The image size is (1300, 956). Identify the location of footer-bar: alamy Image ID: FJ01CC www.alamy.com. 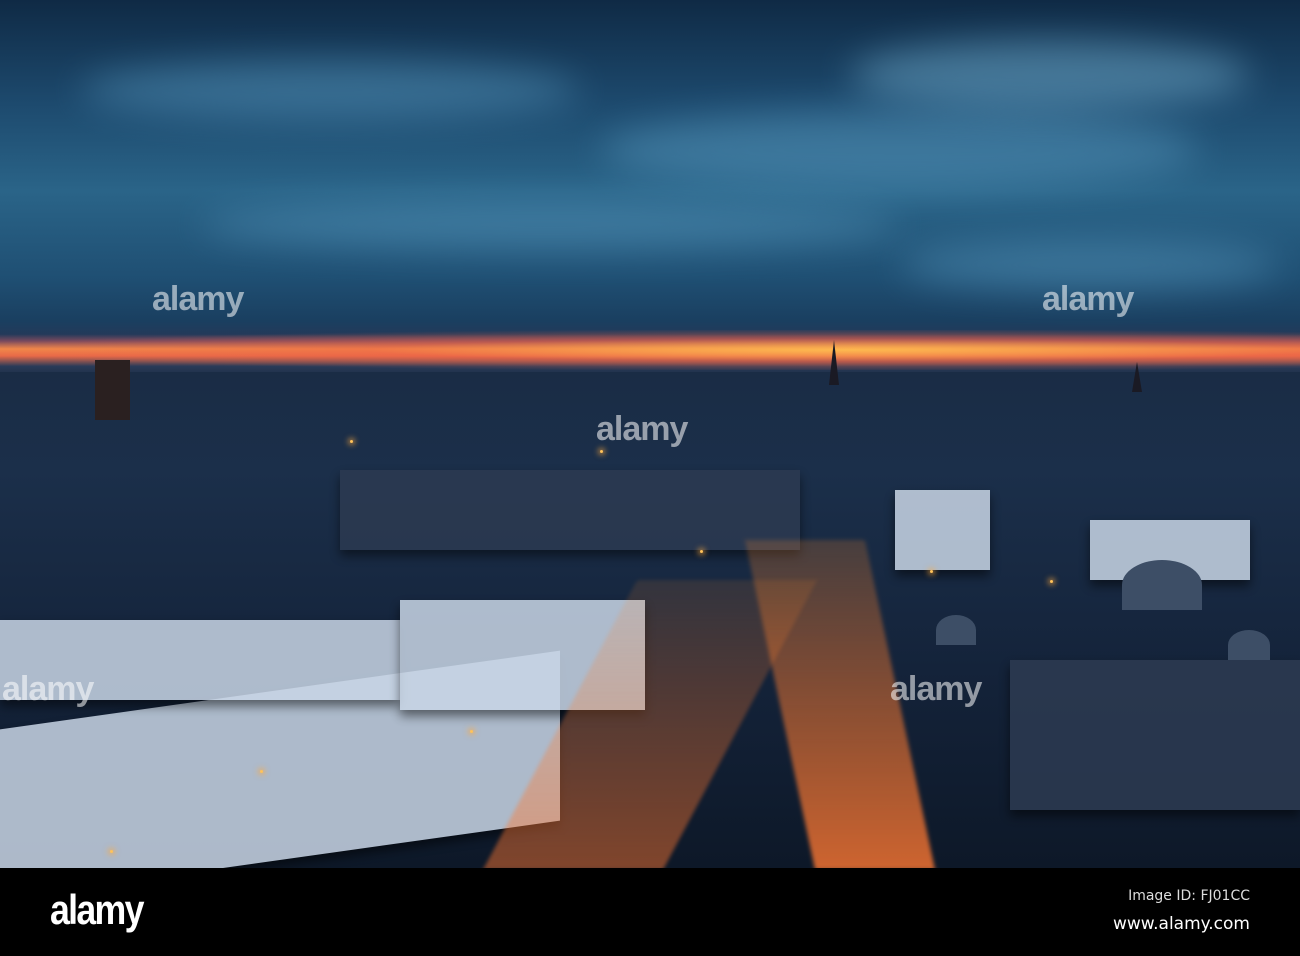
(650, 912).